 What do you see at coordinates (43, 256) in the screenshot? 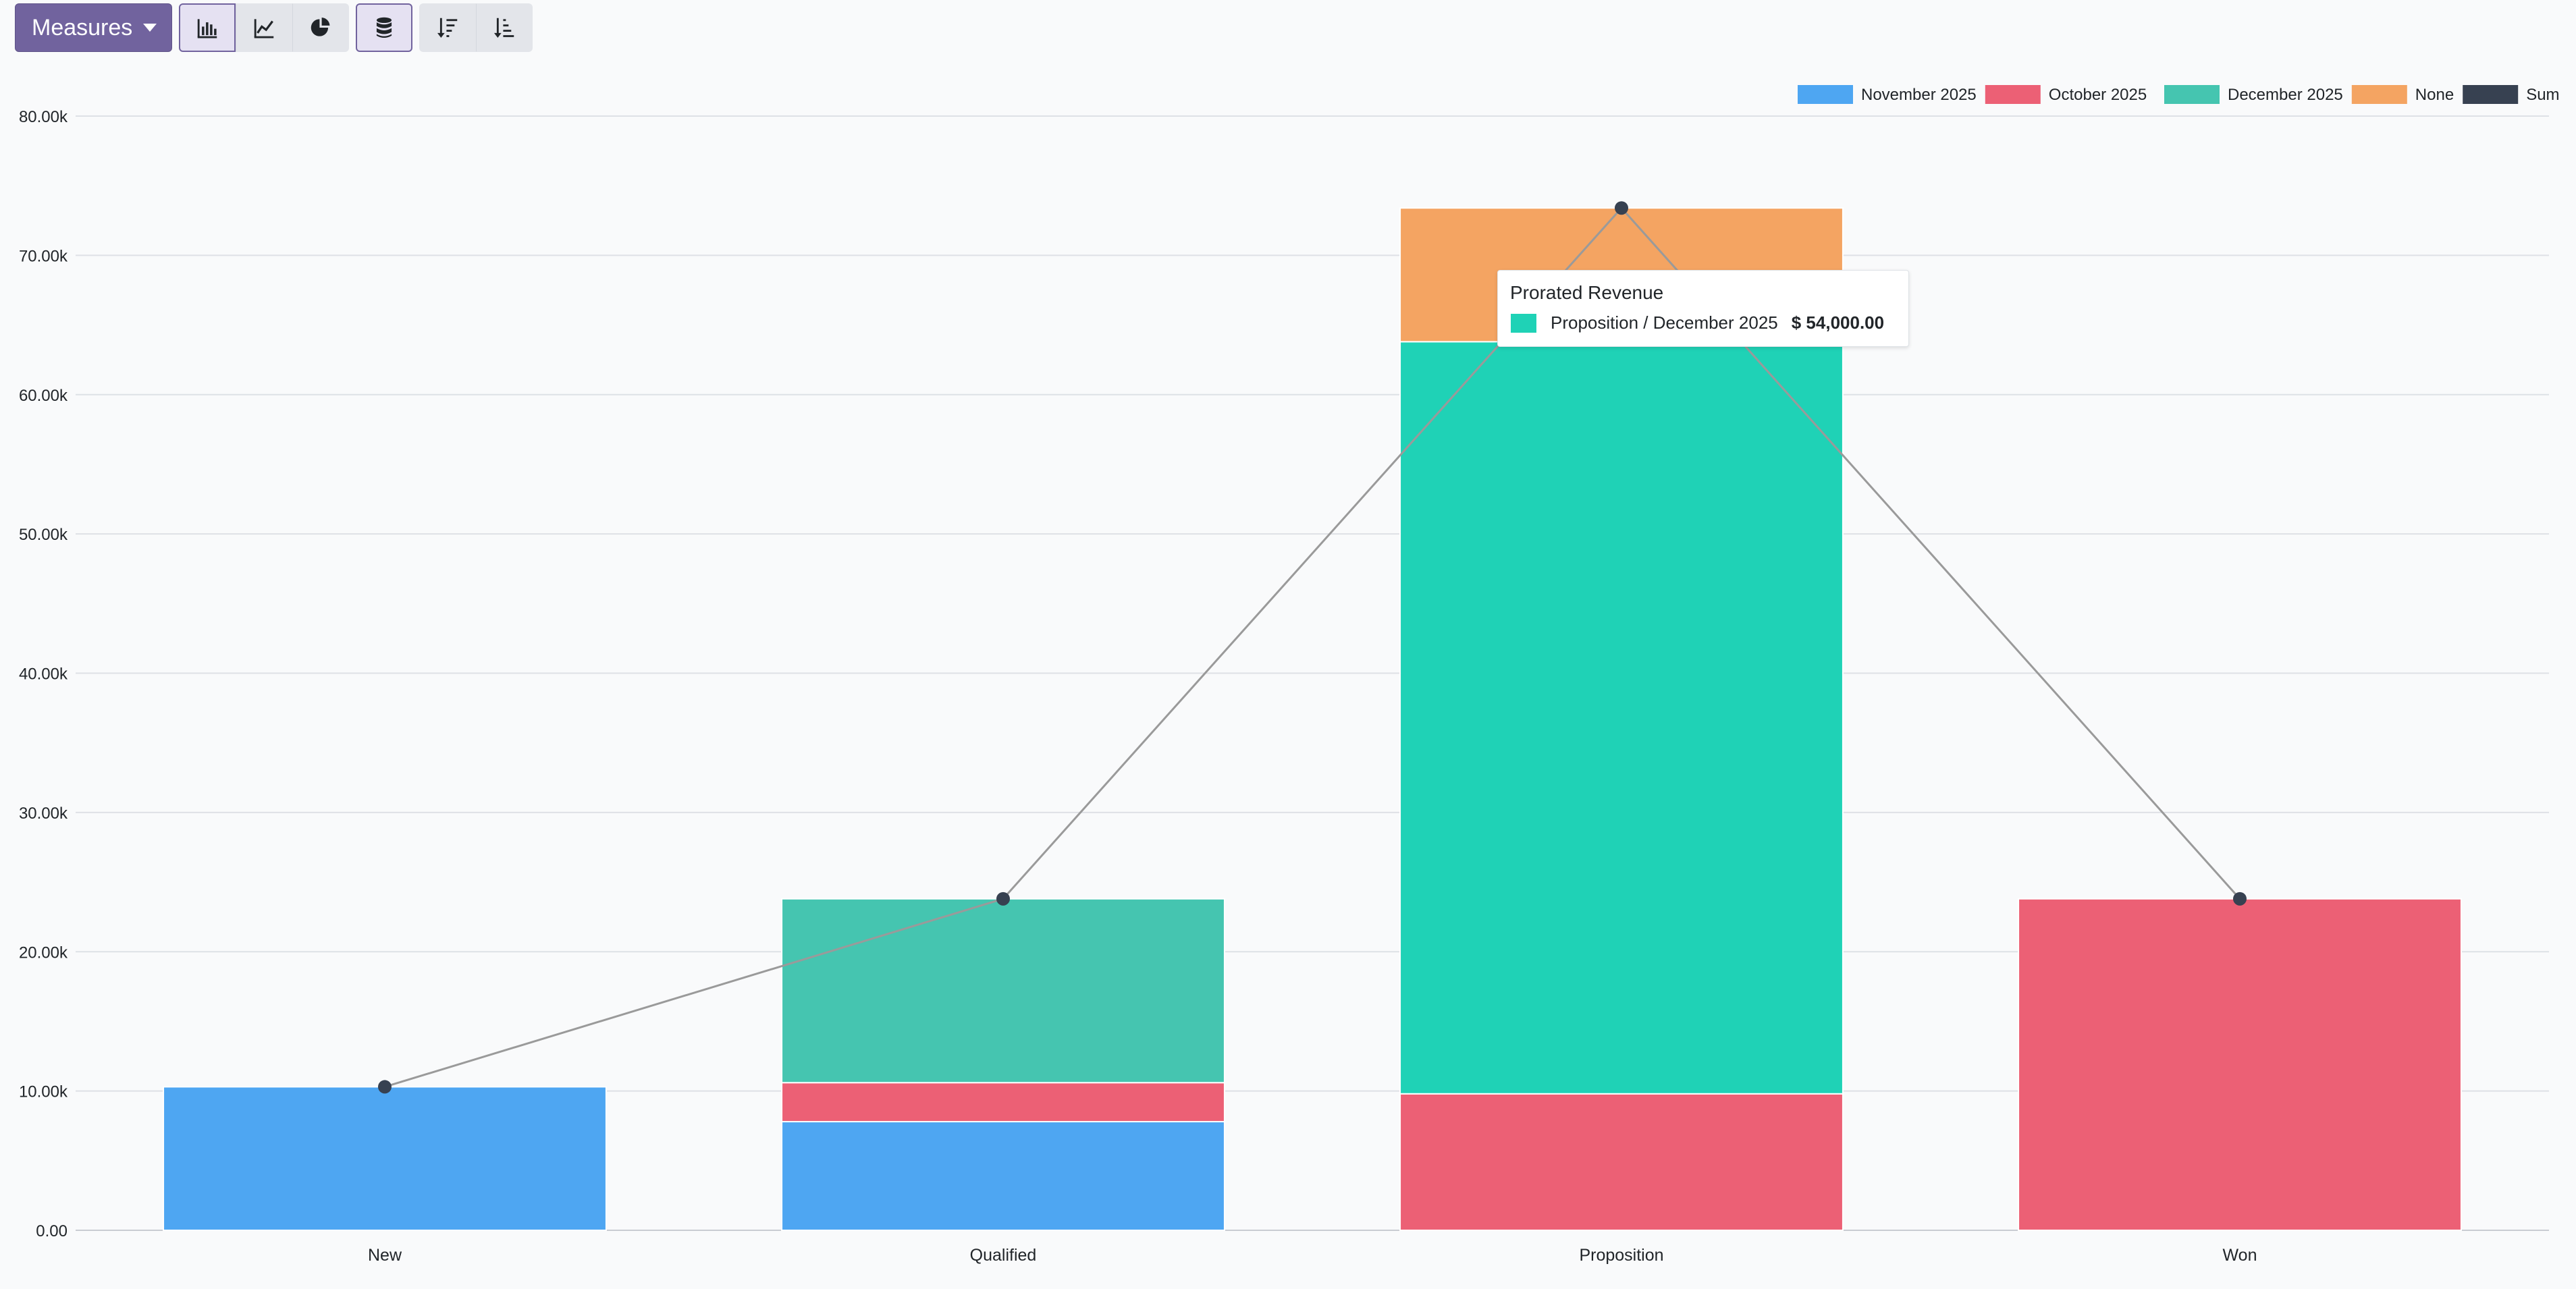
I see `y-tick-label: 70.00k` at bounding box center [43, 256].